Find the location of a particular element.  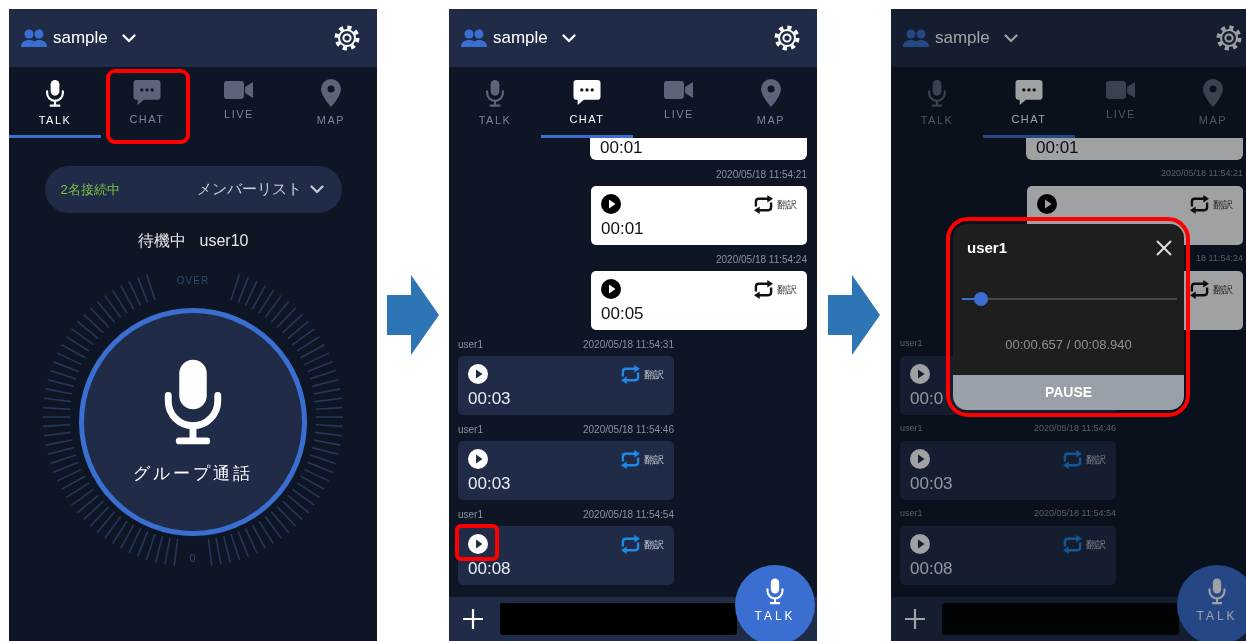

seek-slider is located at coordinates (1069, 298).